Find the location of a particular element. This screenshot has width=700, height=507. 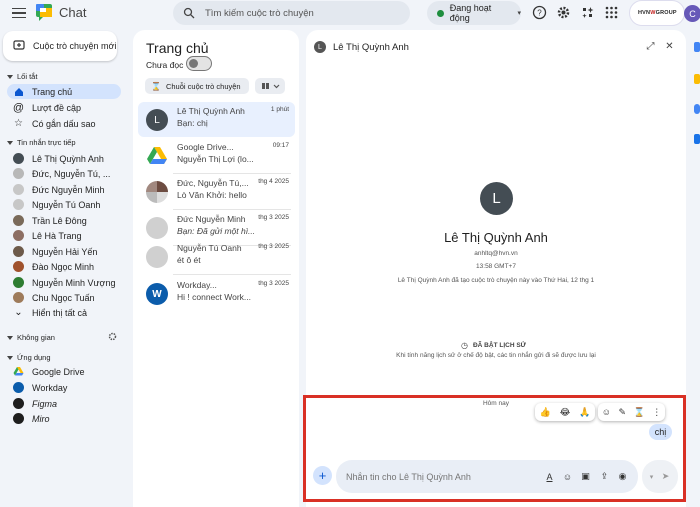

organization-logo: HVN W GROUP is located at coordinates (657, 13).